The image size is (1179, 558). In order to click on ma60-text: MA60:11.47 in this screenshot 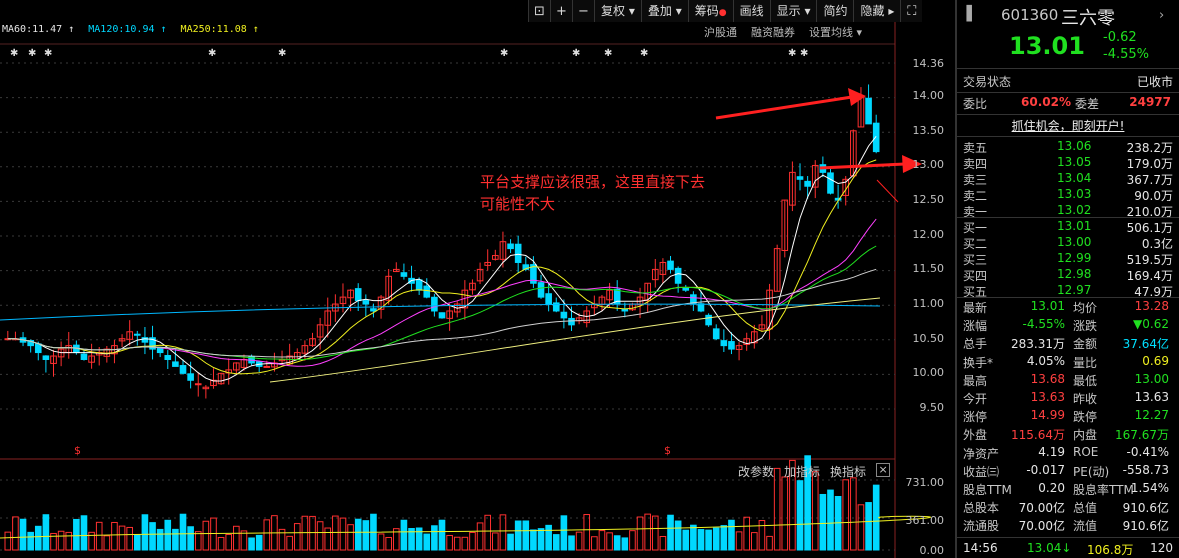, I will do `click(32, 29)`.